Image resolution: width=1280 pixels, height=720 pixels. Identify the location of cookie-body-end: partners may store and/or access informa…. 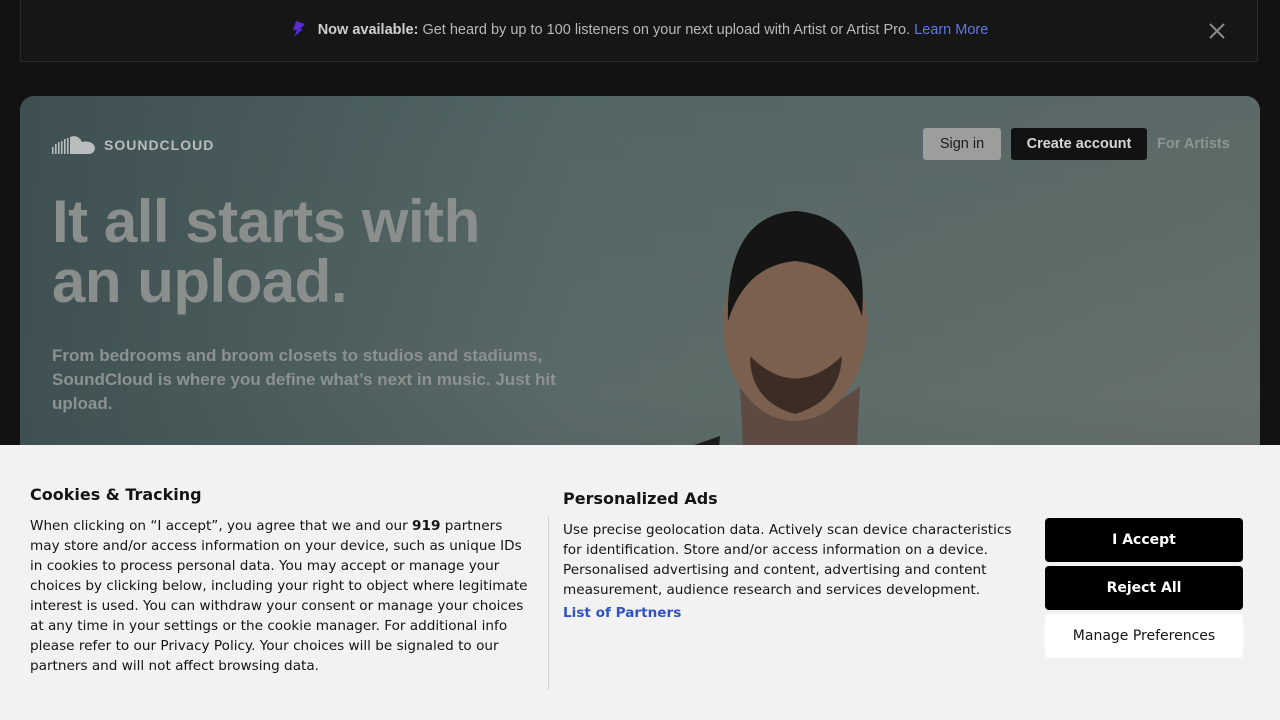
(279, 596).